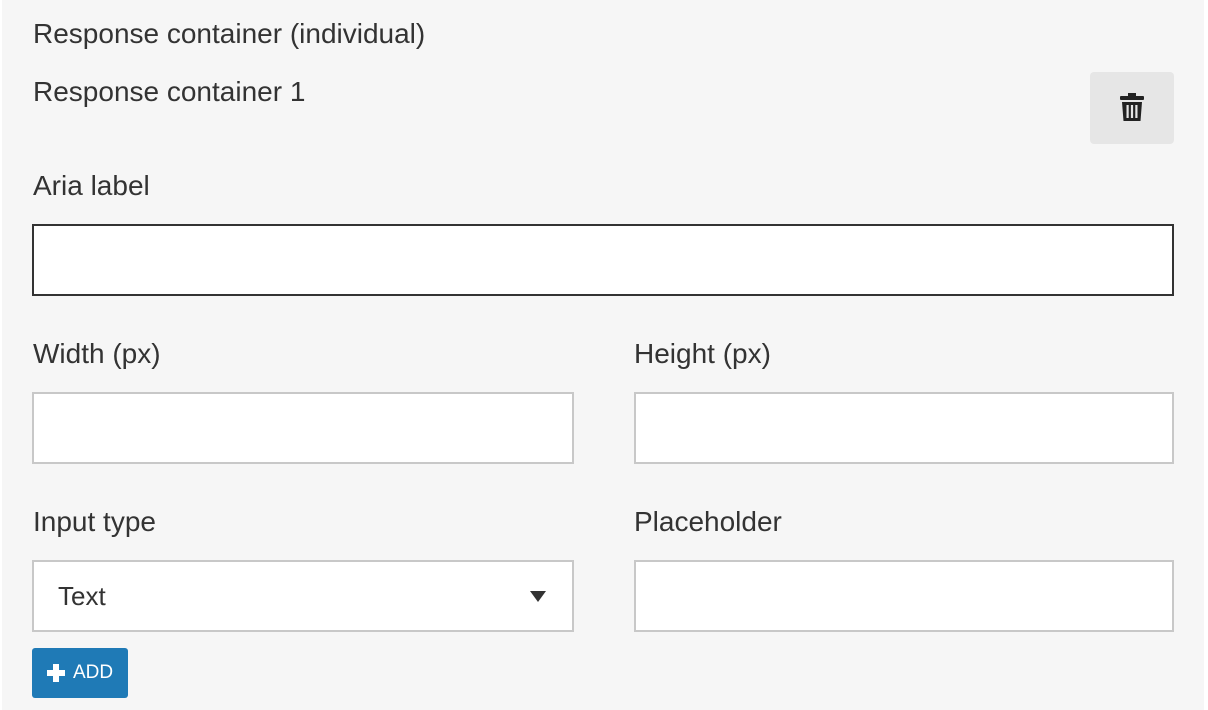 The width and height of the screenshot is (1208, 710). Describe the element at coordinates (538, 596) in the screenshot. I see `caret-down-icon` at that location.